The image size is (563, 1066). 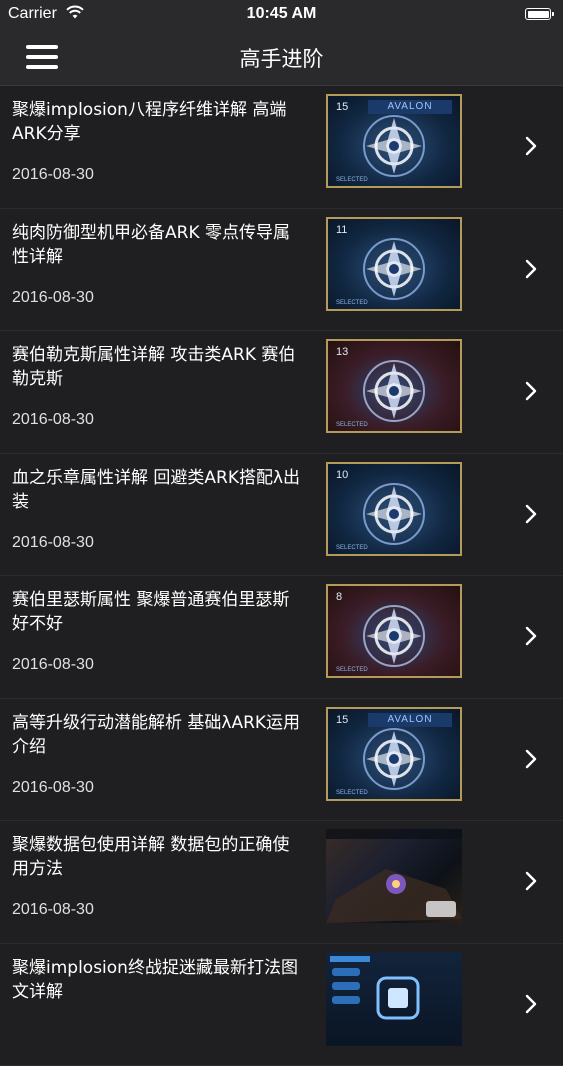 I want to click on article-thumbnail: 10 SELECTED, so click(x=394, y=509).